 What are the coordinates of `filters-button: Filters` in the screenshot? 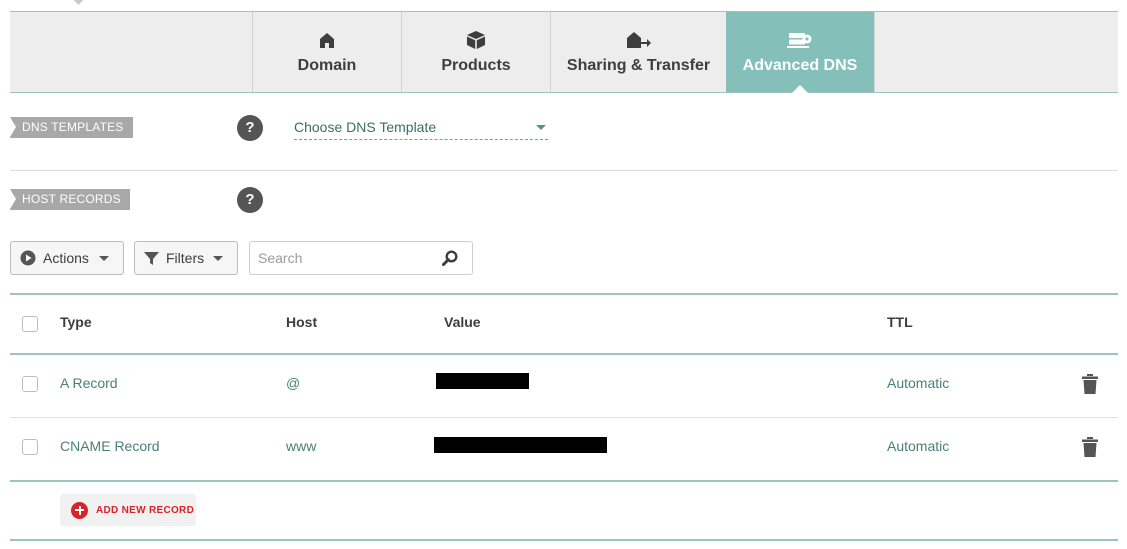 It's located at (186, 258).